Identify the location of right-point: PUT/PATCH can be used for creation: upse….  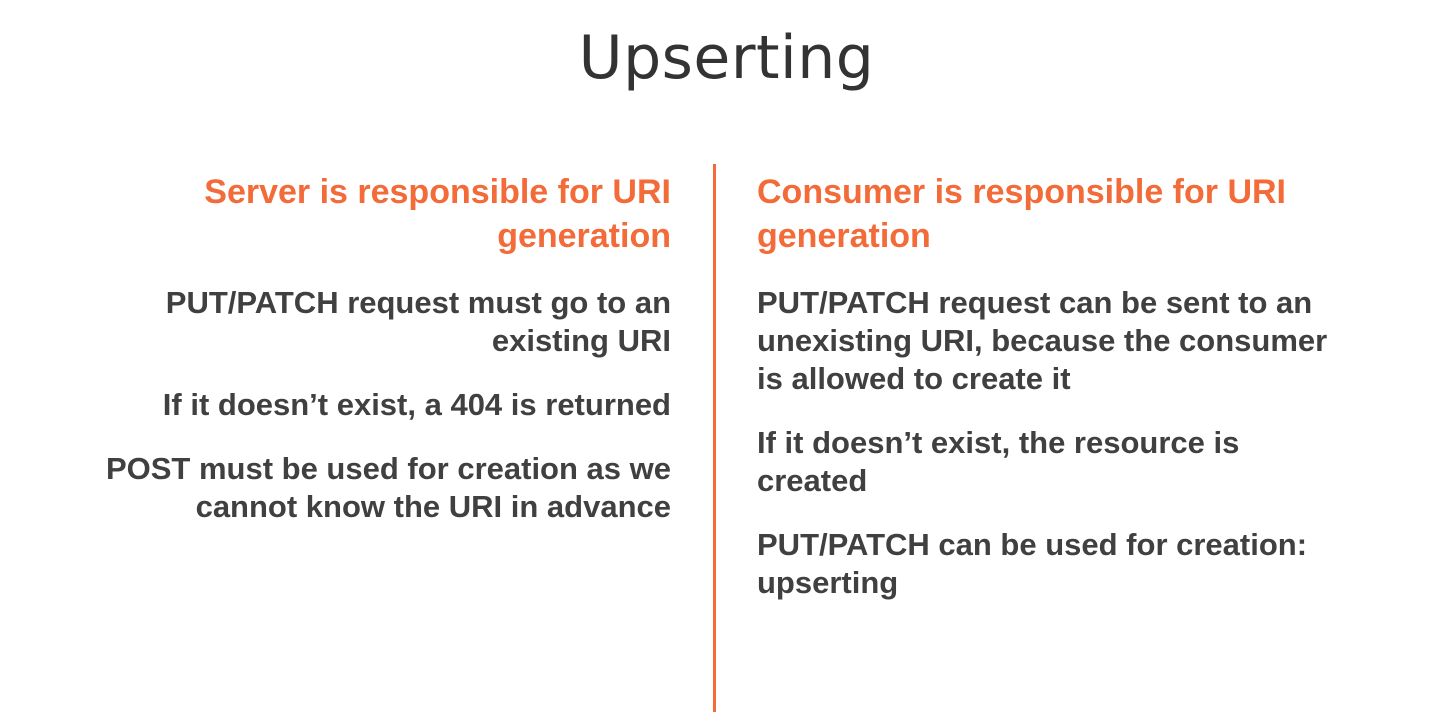
(1087, 564).